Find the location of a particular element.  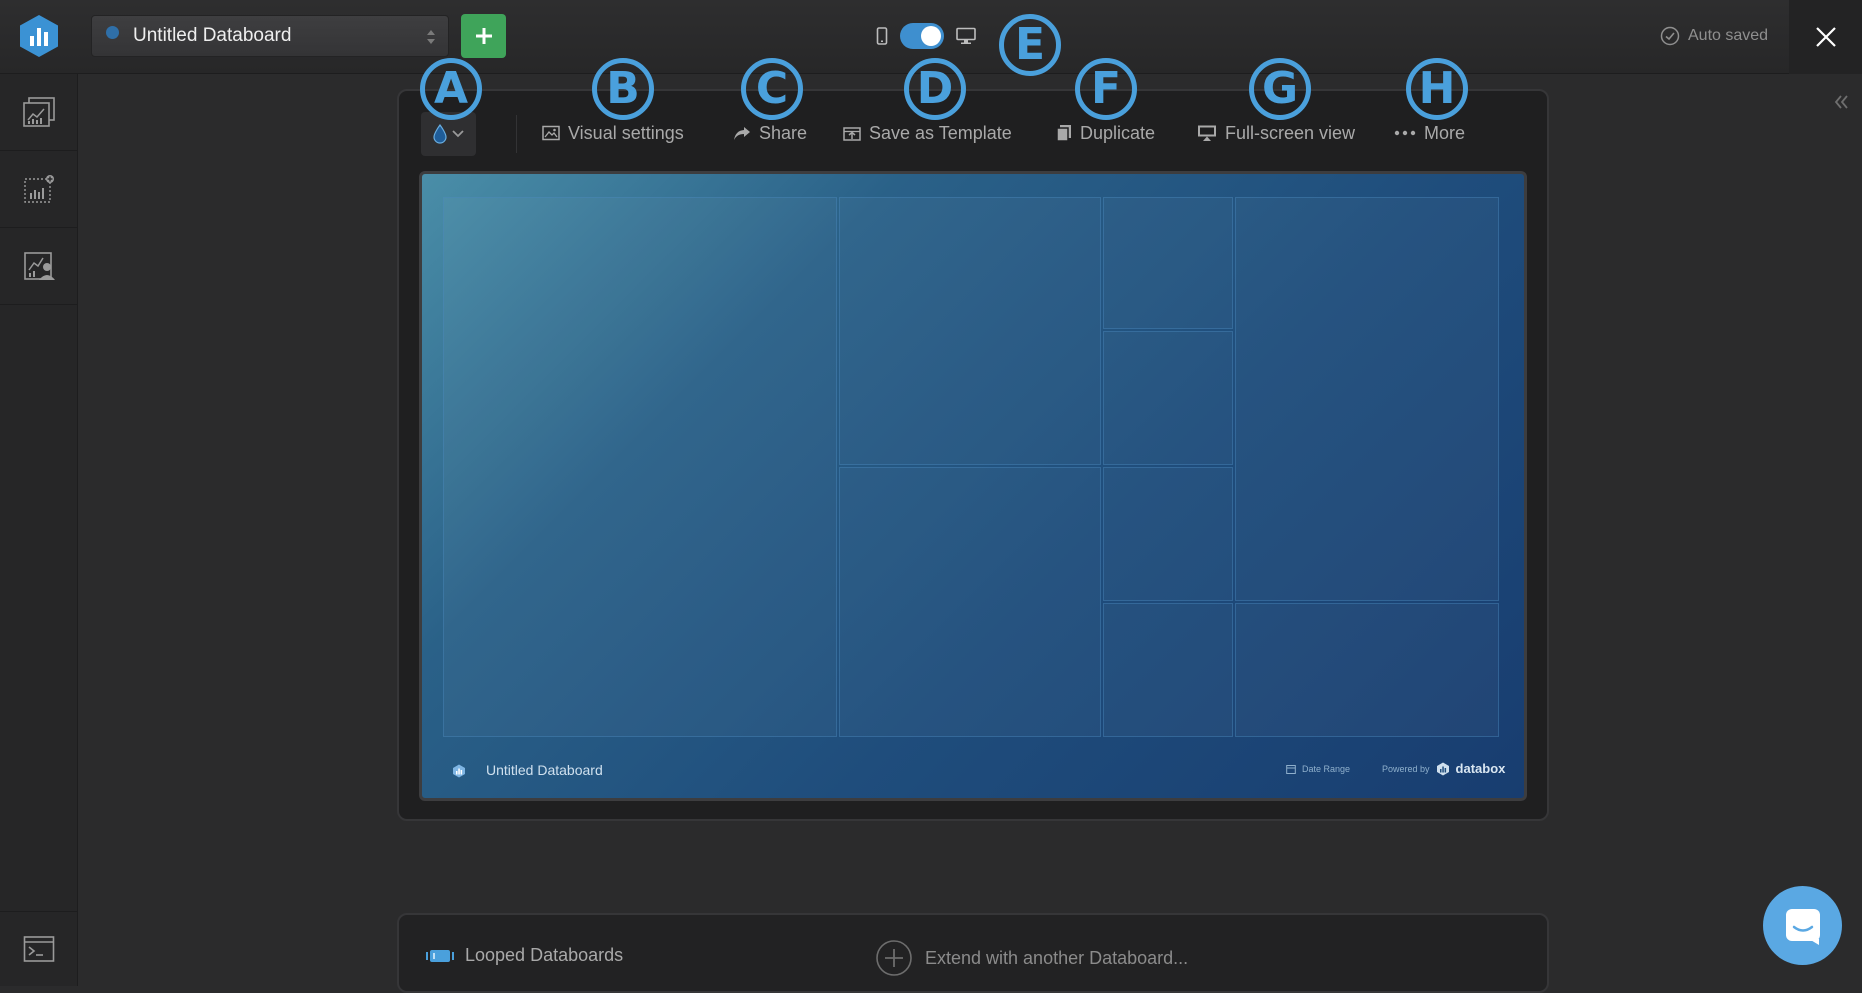

device-toggle is located at coordinates (926, 36).